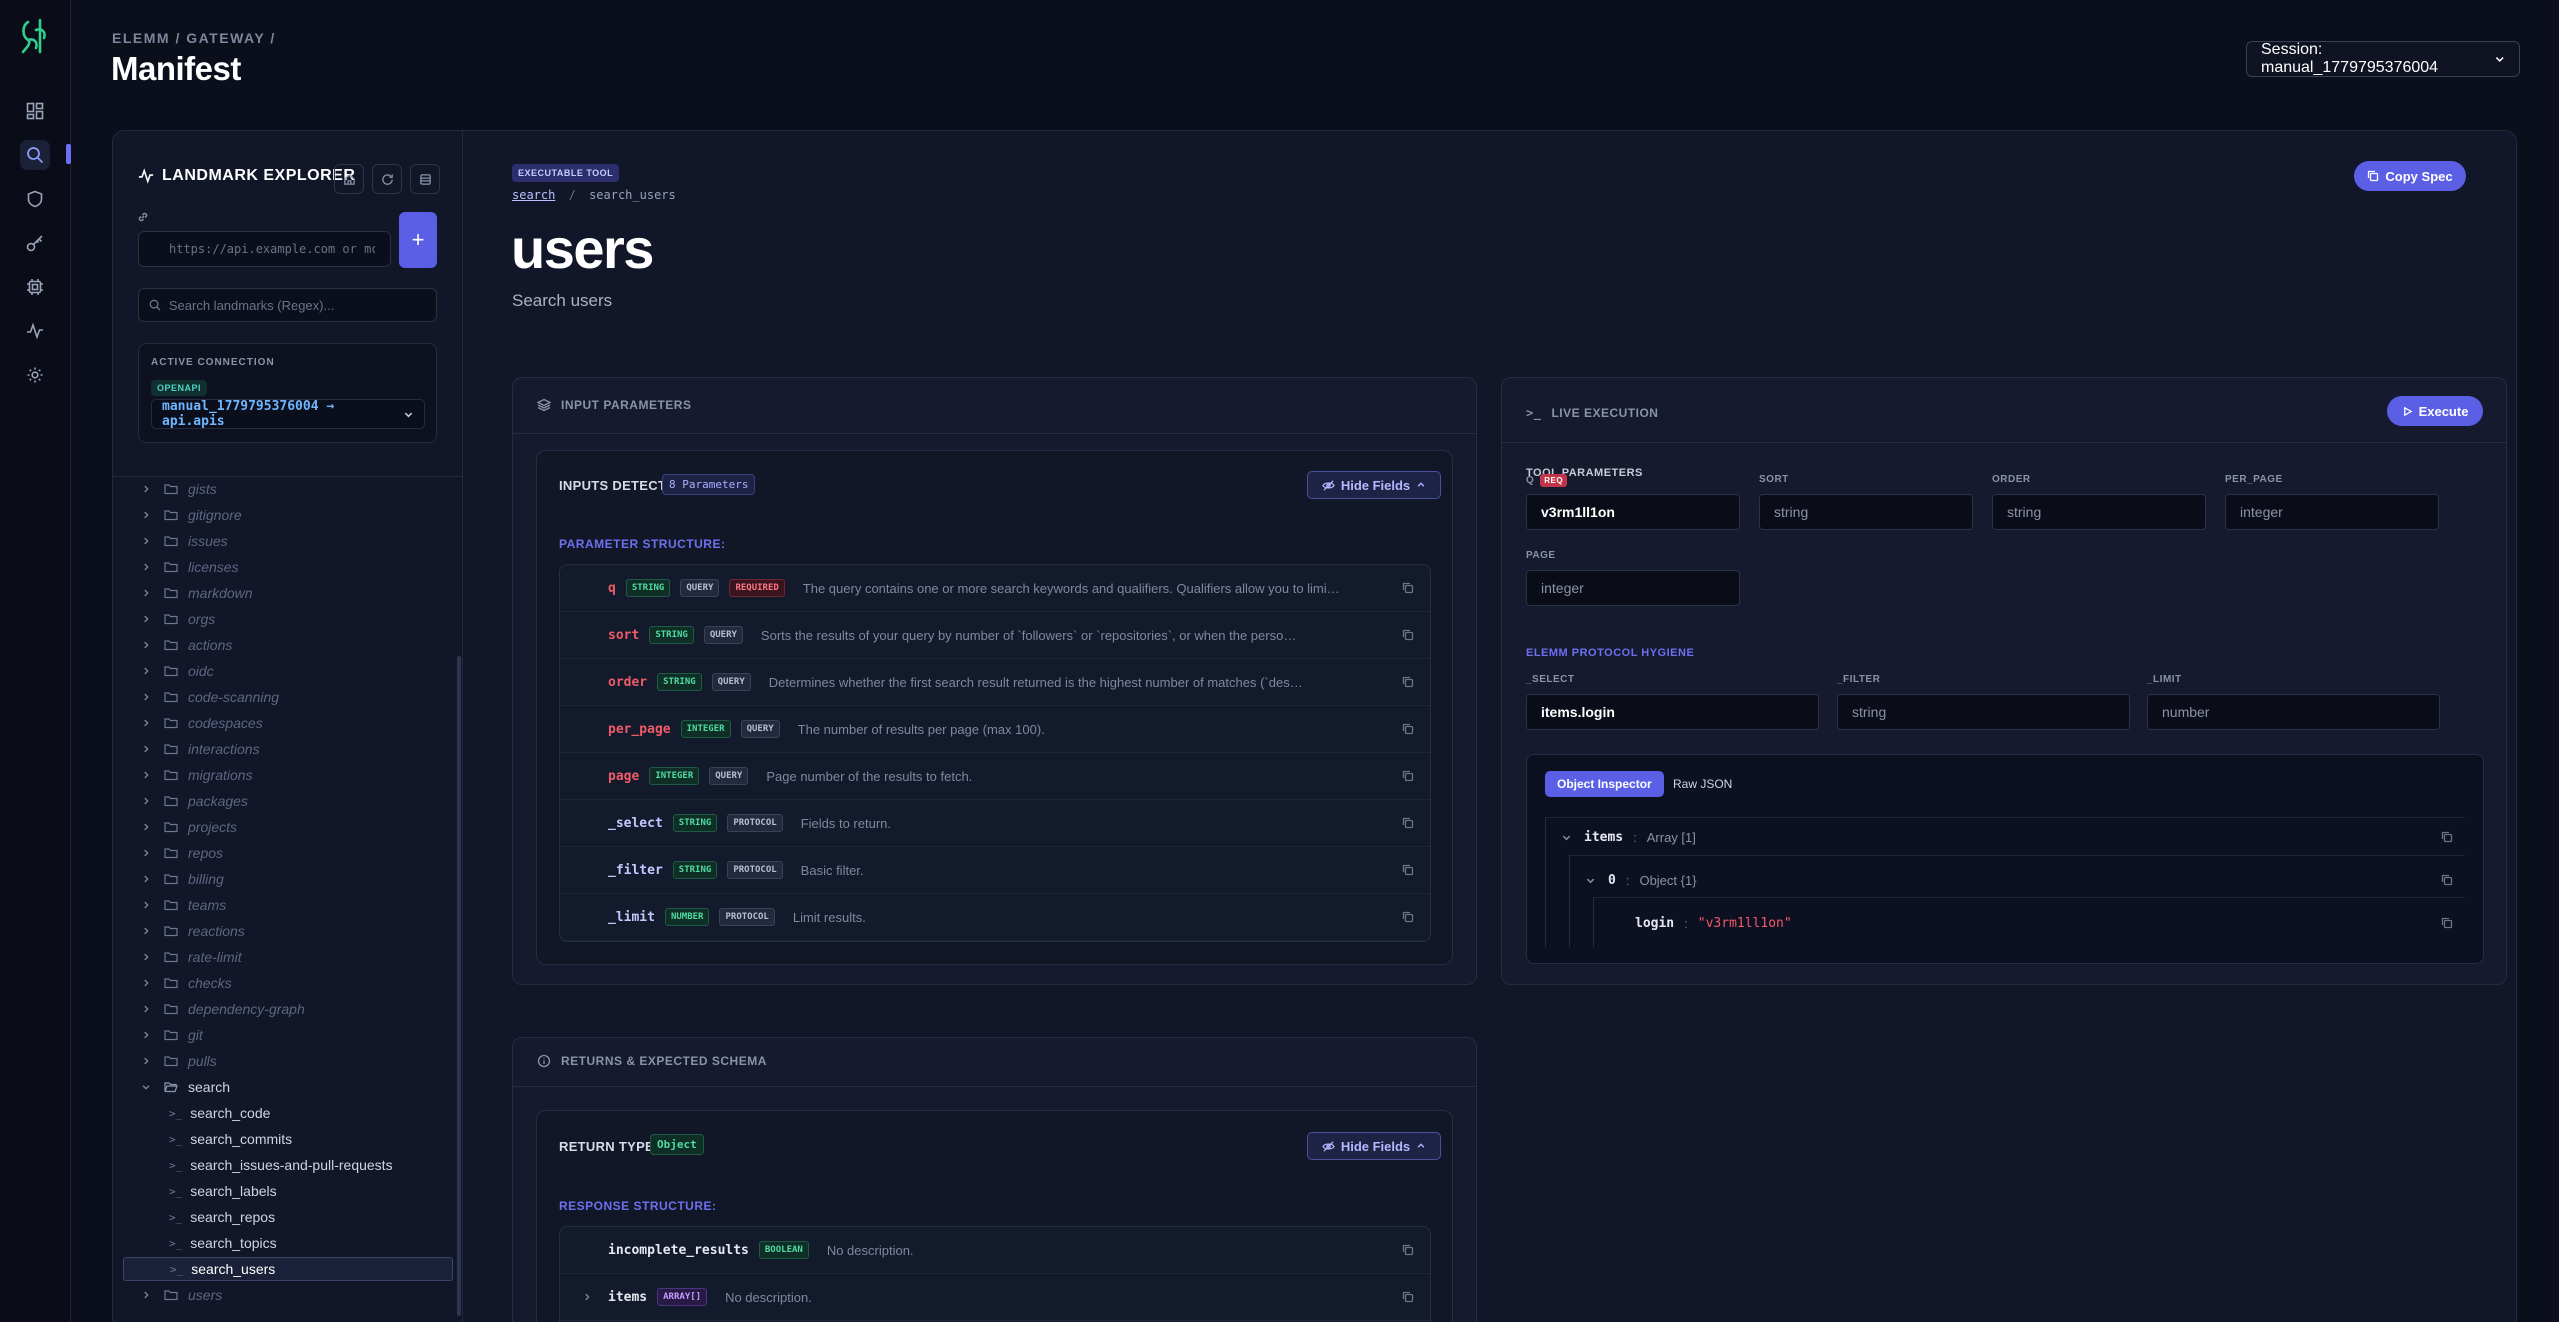 Image resolution: width=2559 pixels, height=1322 pixels. I want to click on tab-object-inspector: Object Inspector, so click(1604, 784).